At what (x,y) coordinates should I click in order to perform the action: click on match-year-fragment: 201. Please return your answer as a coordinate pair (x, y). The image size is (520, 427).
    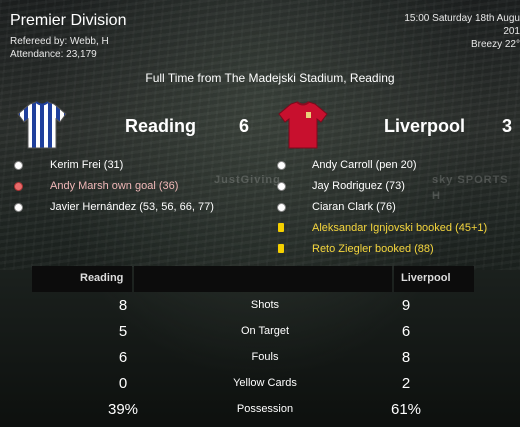
    Looking at the image, I should click on (511, 31).